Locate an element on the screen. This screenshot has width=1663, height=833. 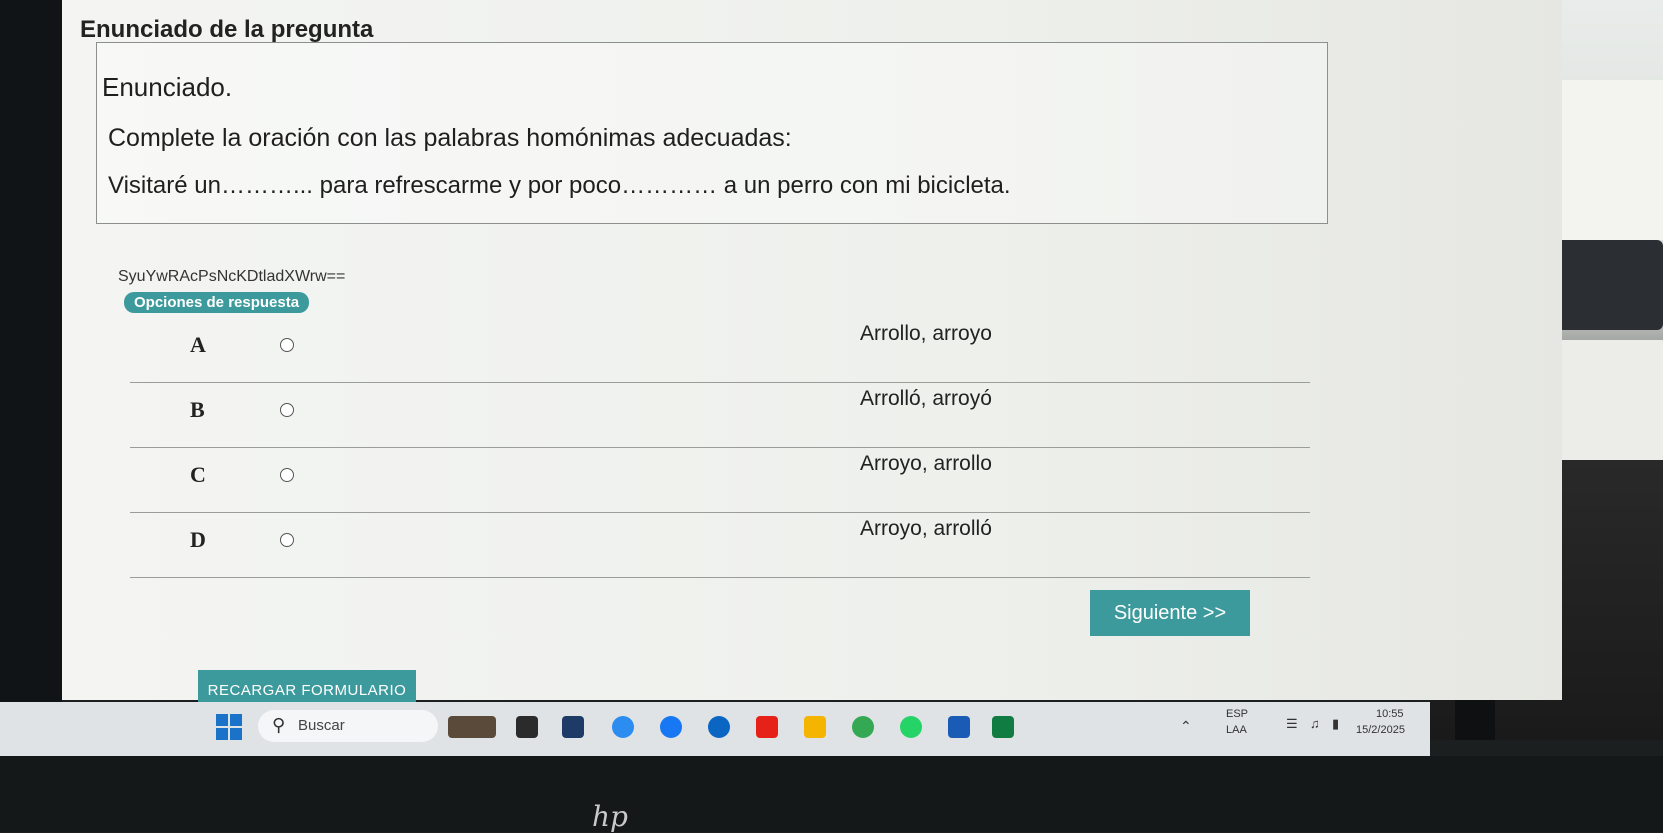
lang-bottom: LAA is located at coordinates (1236, 730).